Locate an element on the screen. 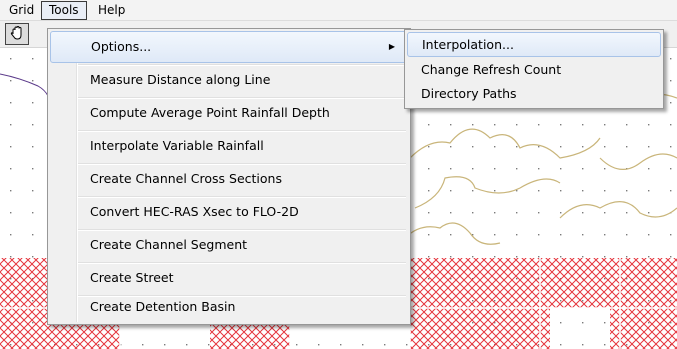 Image resolution: width=677 pixels, height=349 pixels. menu-item-channel-segment: Create Channel Segment is located at coordinates (229, 245).